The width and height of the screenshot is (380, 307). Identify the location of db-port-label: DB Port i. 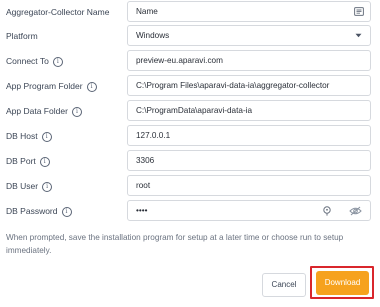
(28, 161).